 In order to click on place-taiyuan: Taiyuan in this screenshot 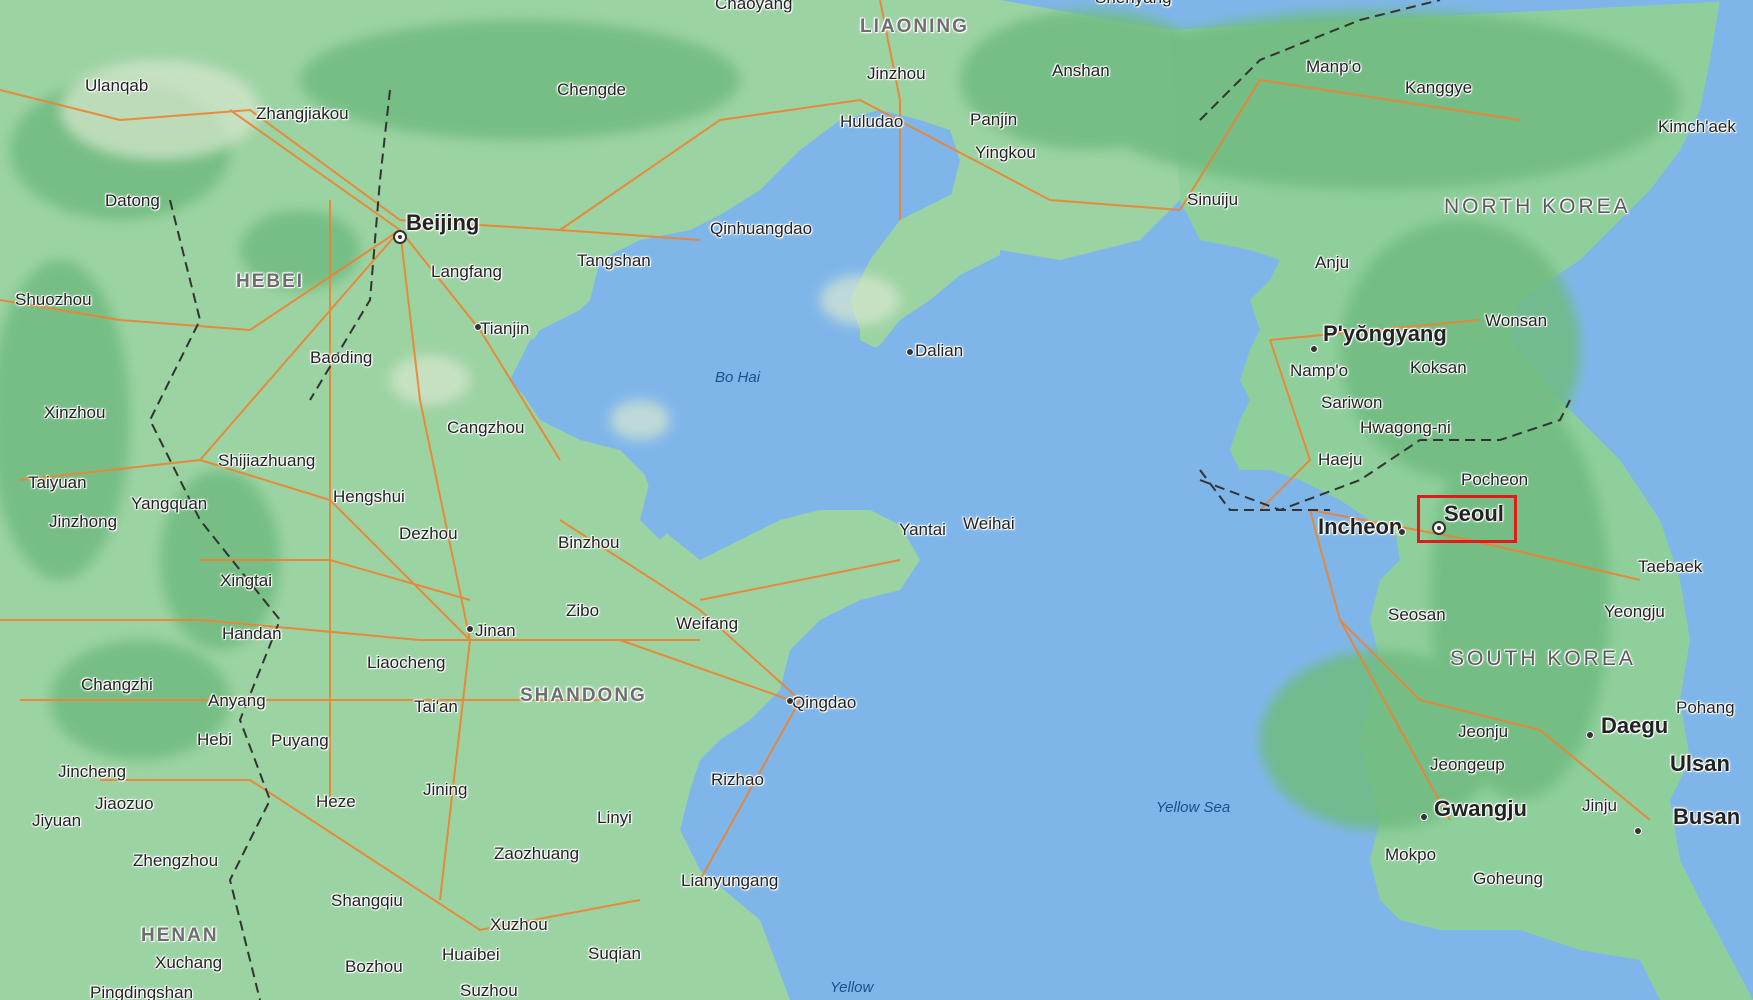, I will do `click(57, 483)`.